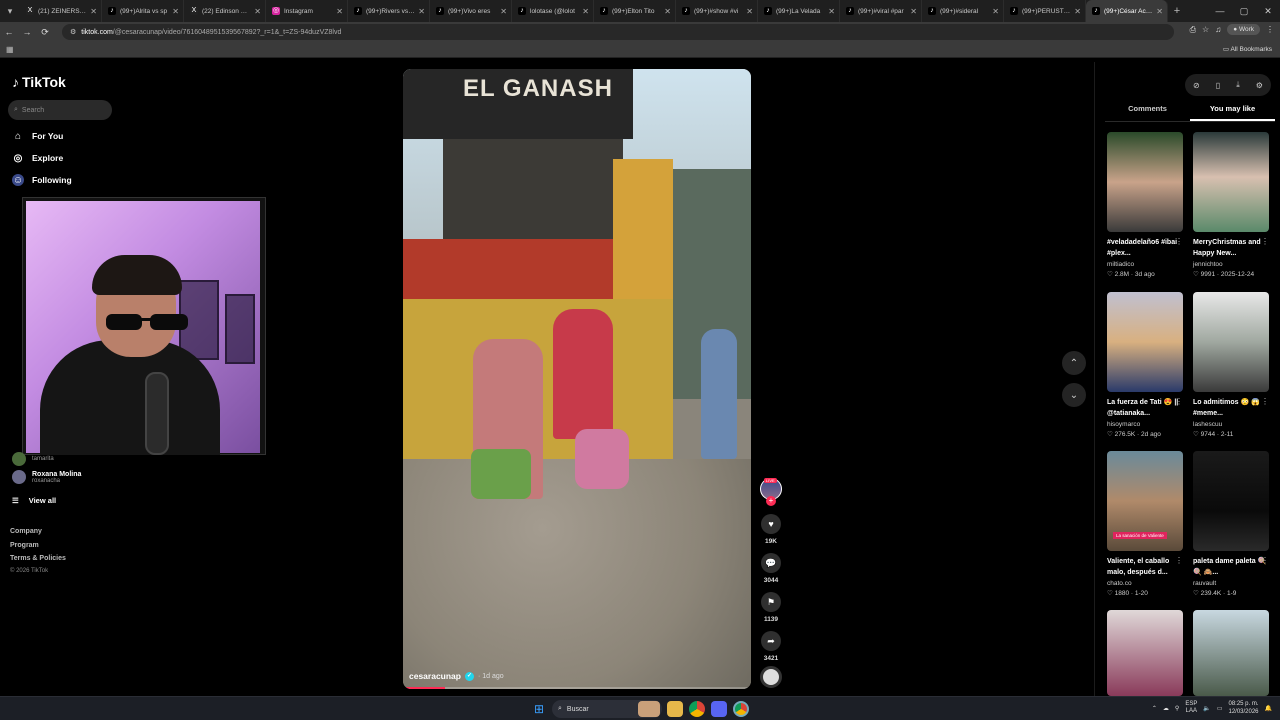 The height and width of the screenshot is (720, 1280). I want to click on download-icon: ⤓, so click(1238, 85).